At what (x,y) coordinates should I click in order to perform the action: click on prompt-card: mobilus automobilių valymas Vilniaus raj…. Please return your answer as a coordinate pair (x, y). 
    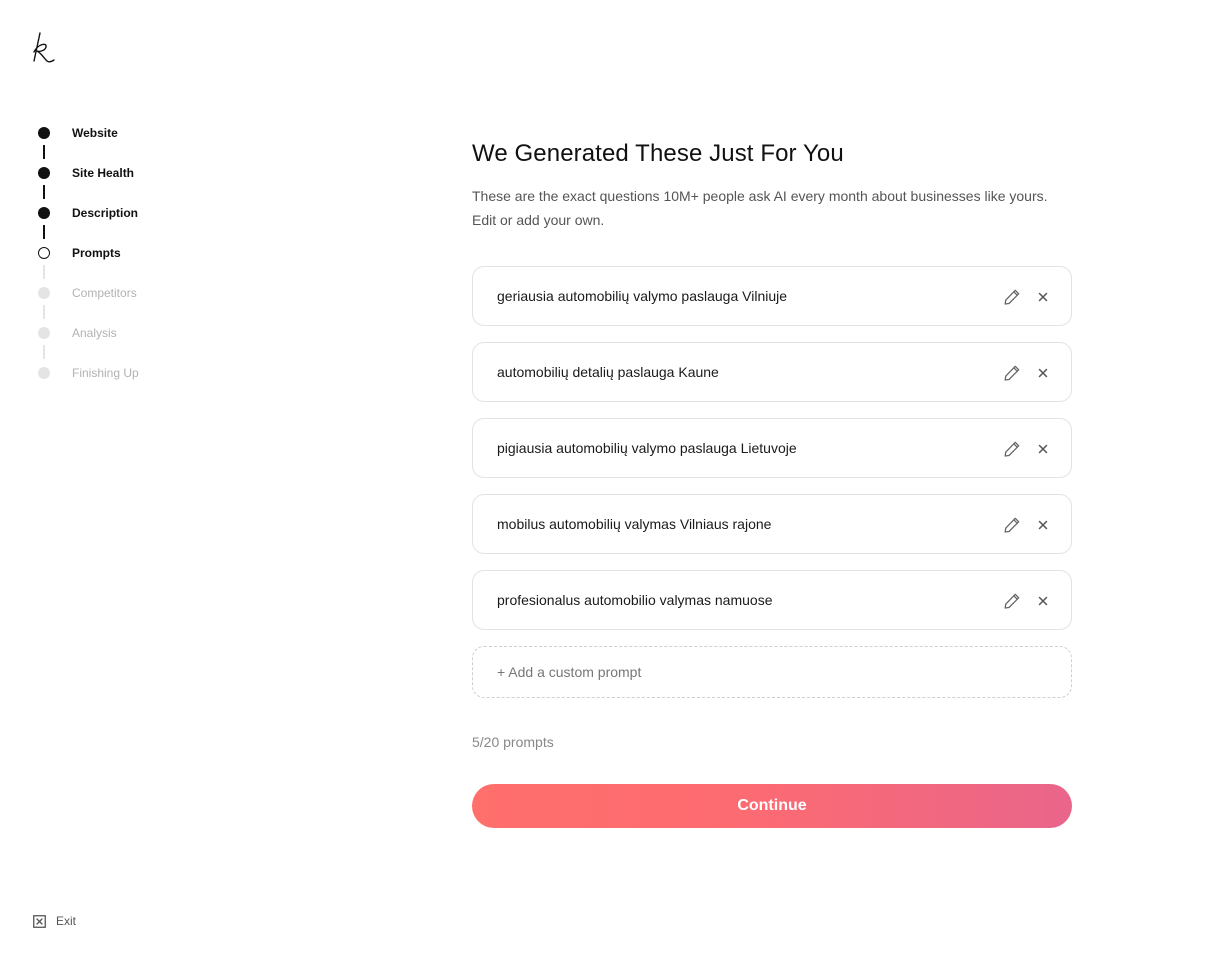
    Looking at the image, I should click on (772, 524).